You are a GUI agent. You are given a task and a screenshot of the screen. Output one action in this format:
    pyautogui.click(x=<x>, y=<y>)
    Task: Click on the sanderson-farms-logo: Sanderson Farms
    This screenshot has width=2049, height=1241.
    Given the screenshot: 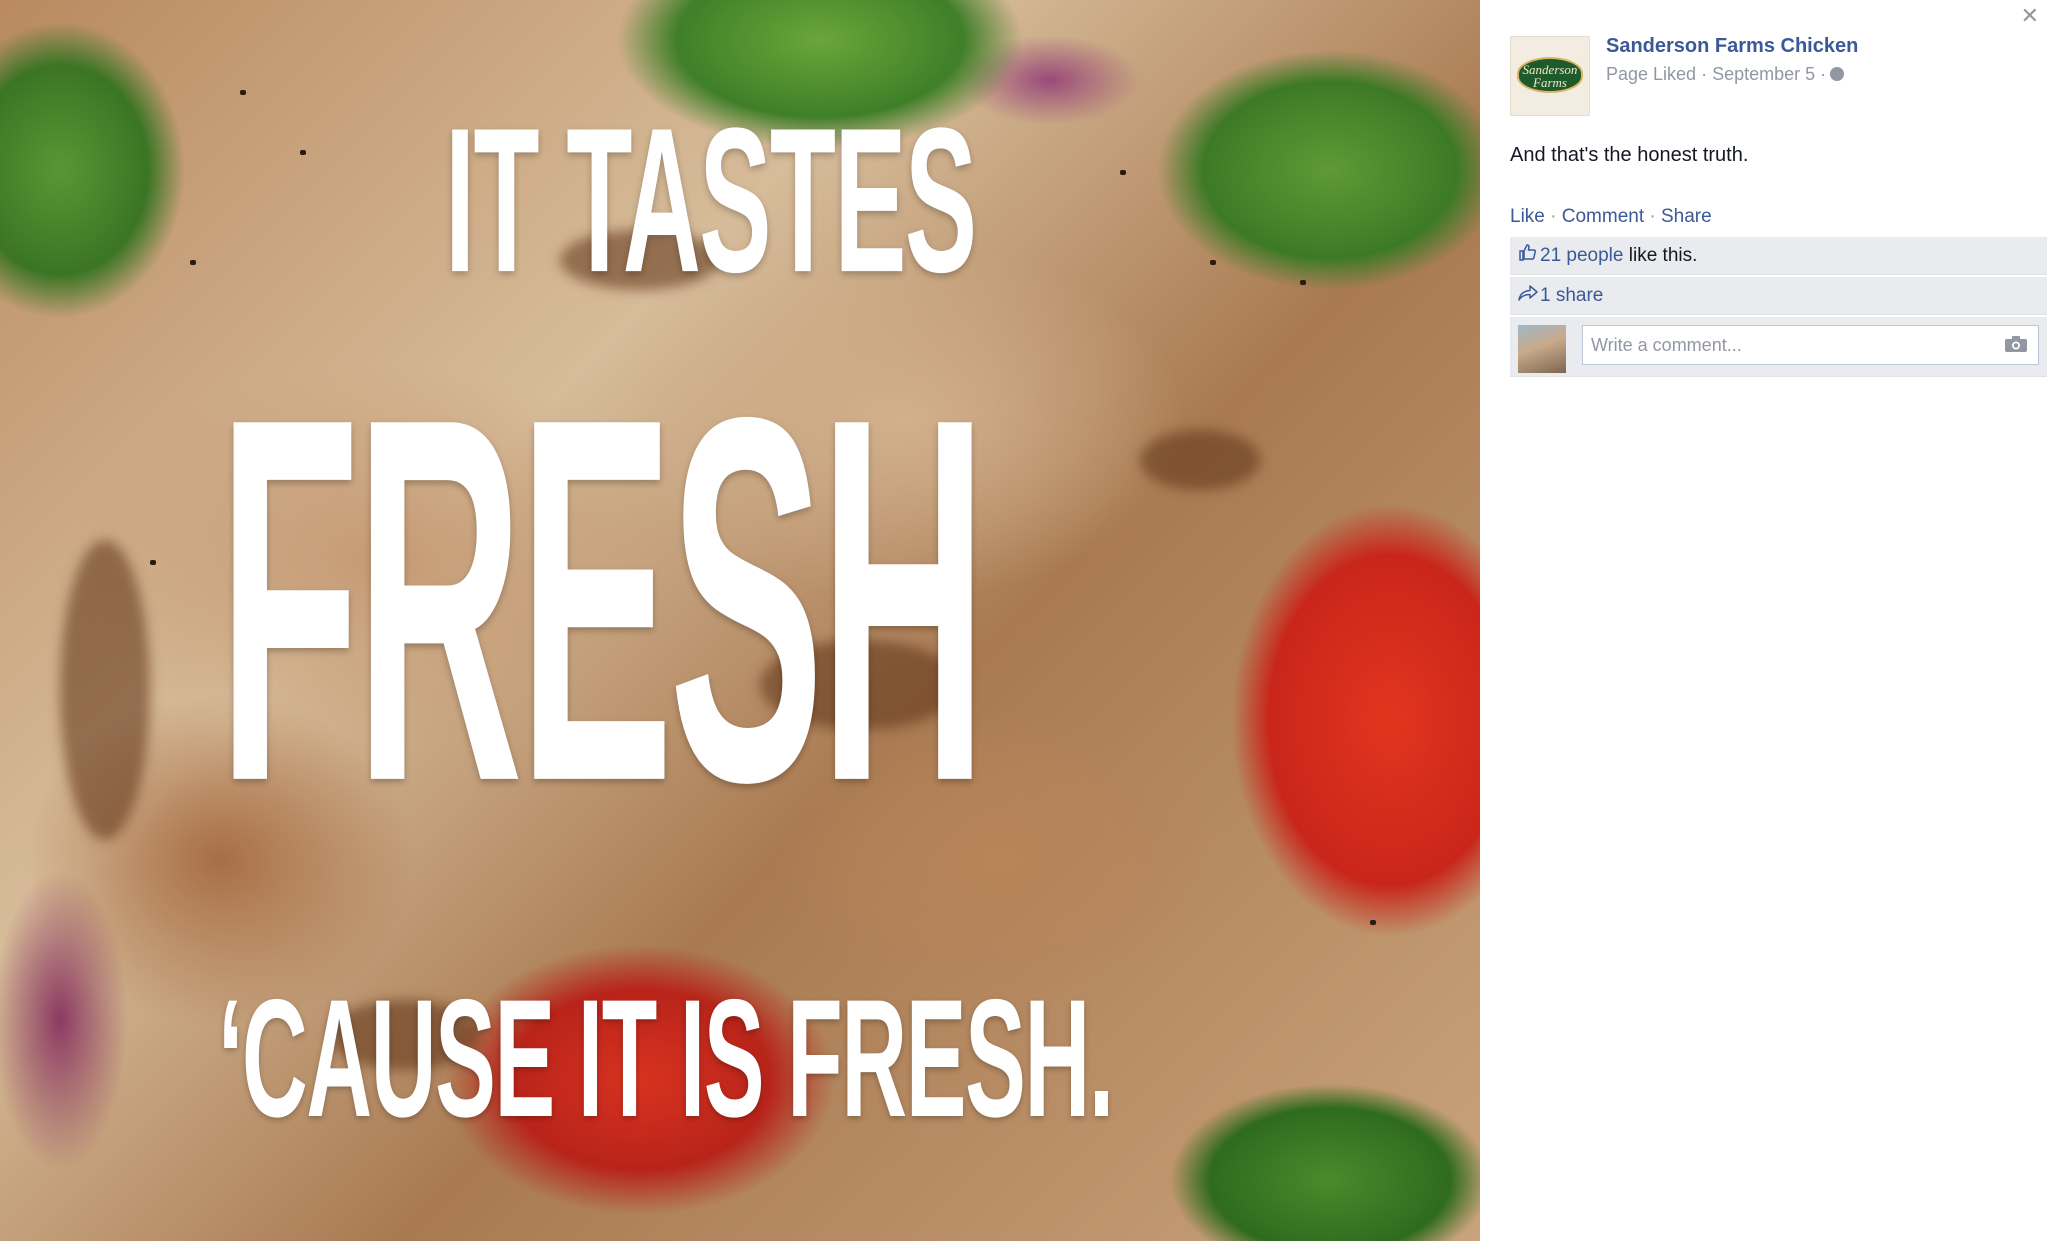 What is the action you would take?
    pyautogui.click(x=1550, y=75)
    